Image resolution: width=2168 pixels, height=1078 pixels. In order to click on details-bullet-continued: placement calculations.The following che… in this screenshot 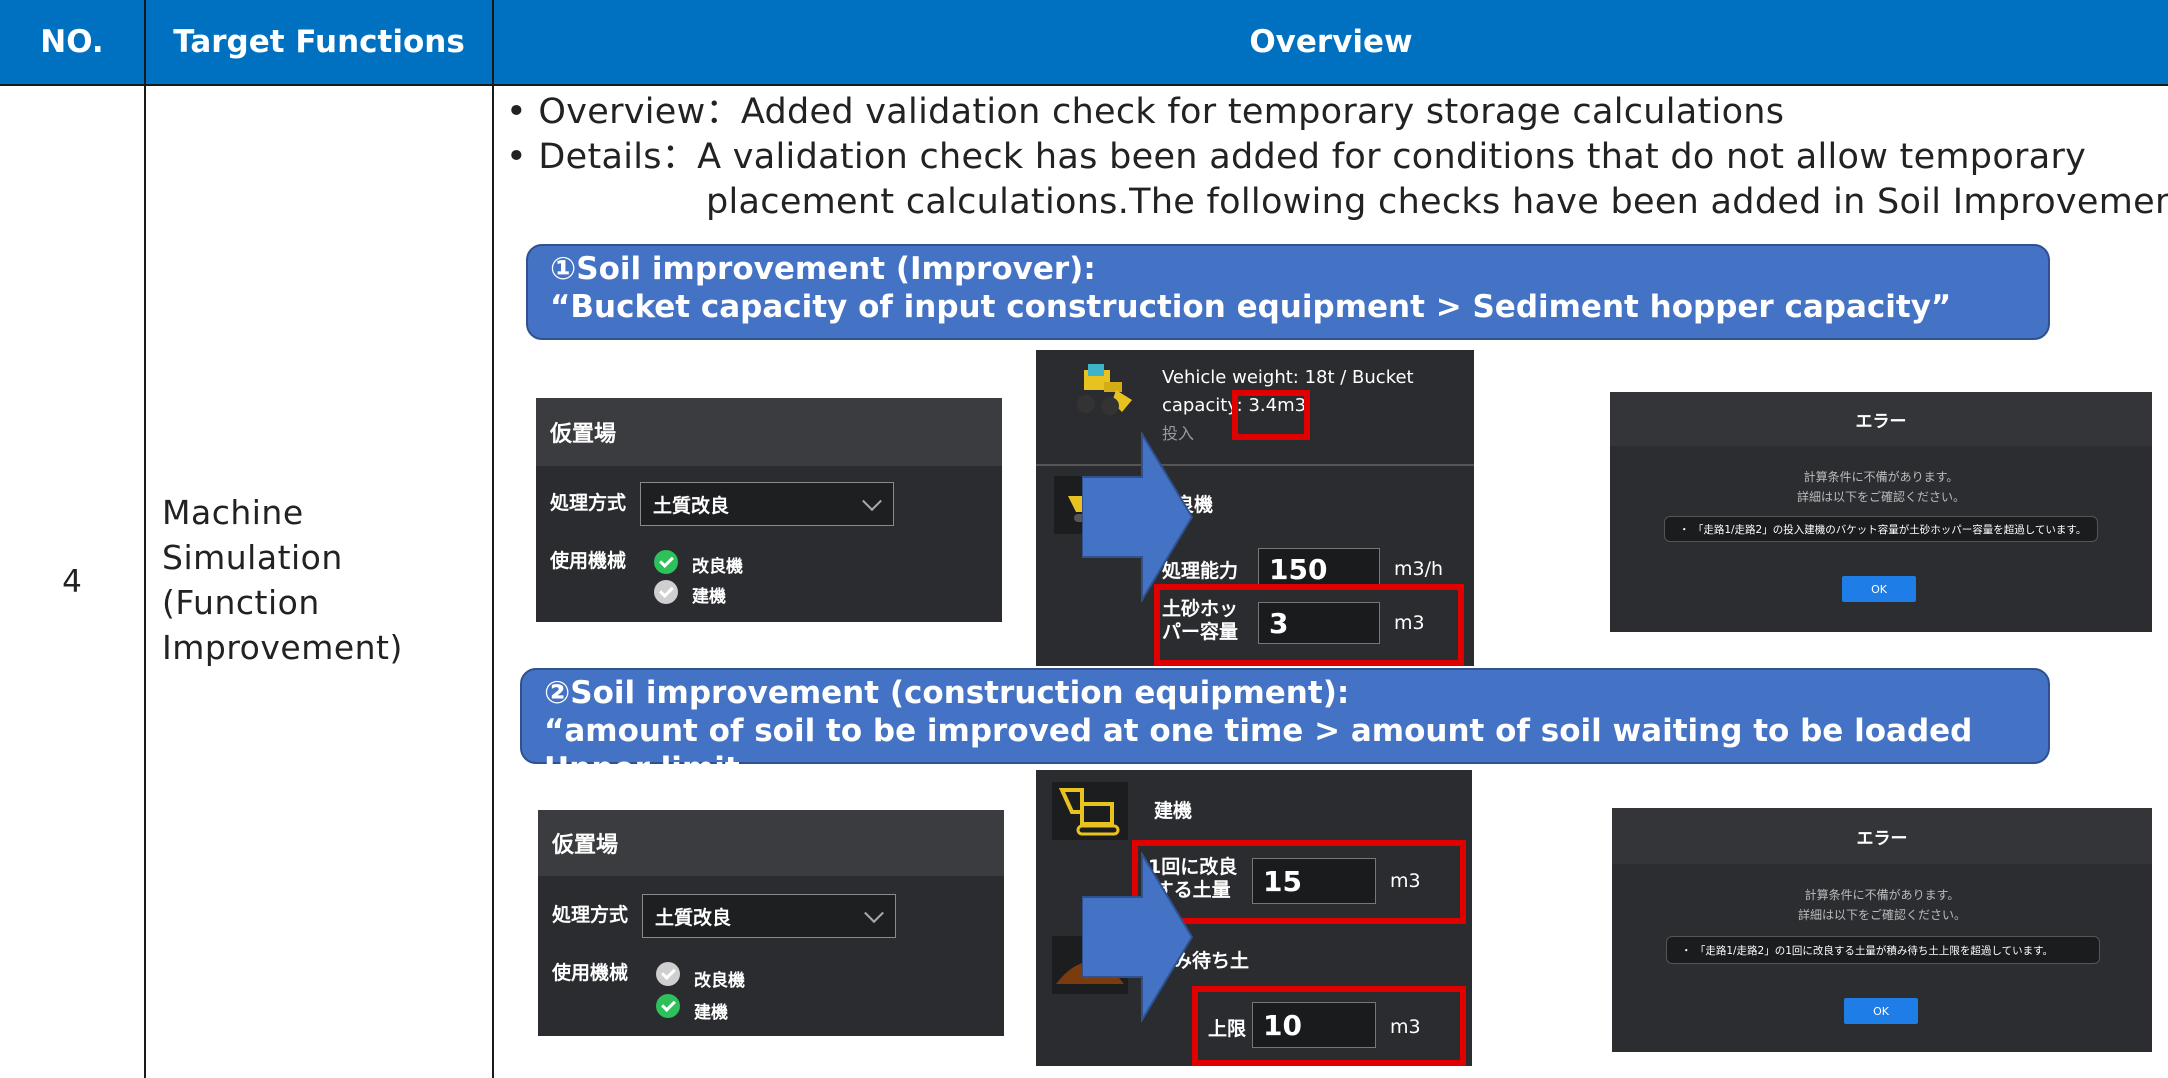, I will do `click(1437, 202)`.